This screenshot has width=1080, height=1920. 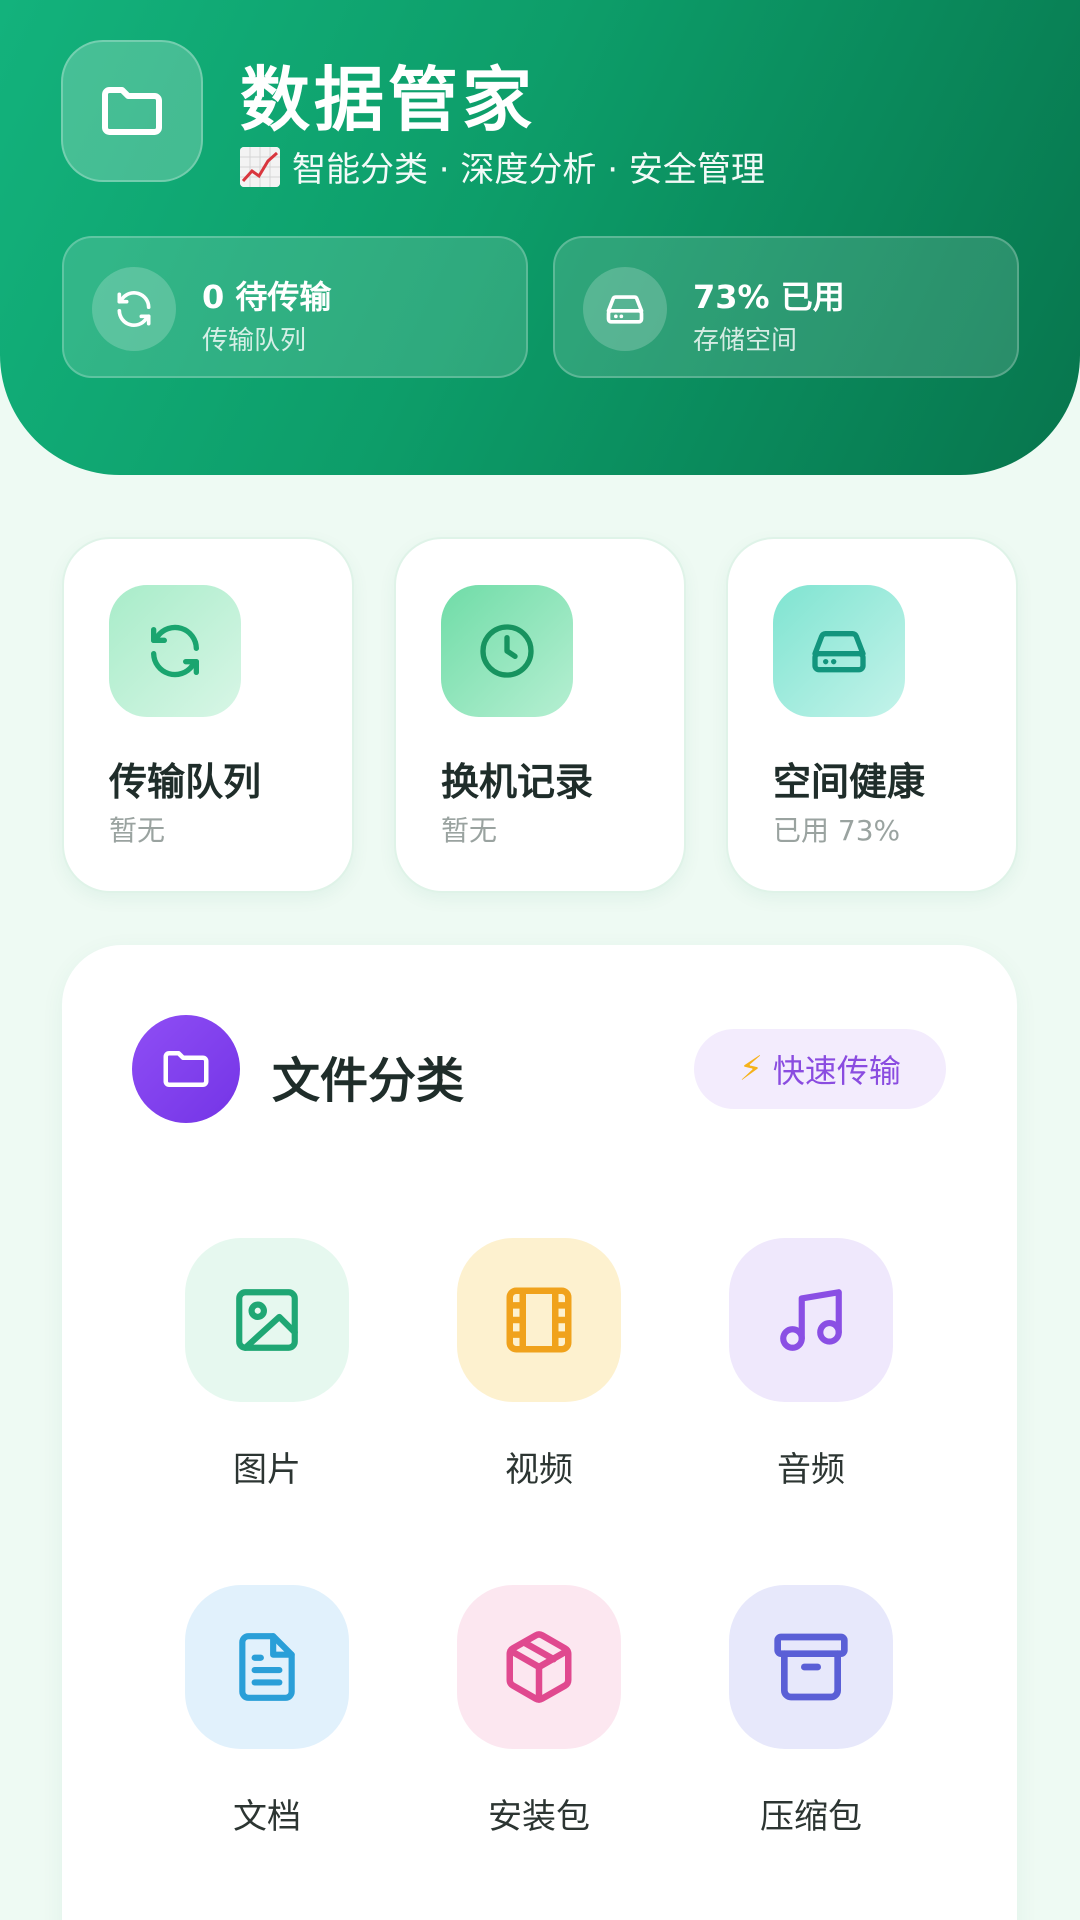 I want to click on film-icon, so click(x=539, y=1320).